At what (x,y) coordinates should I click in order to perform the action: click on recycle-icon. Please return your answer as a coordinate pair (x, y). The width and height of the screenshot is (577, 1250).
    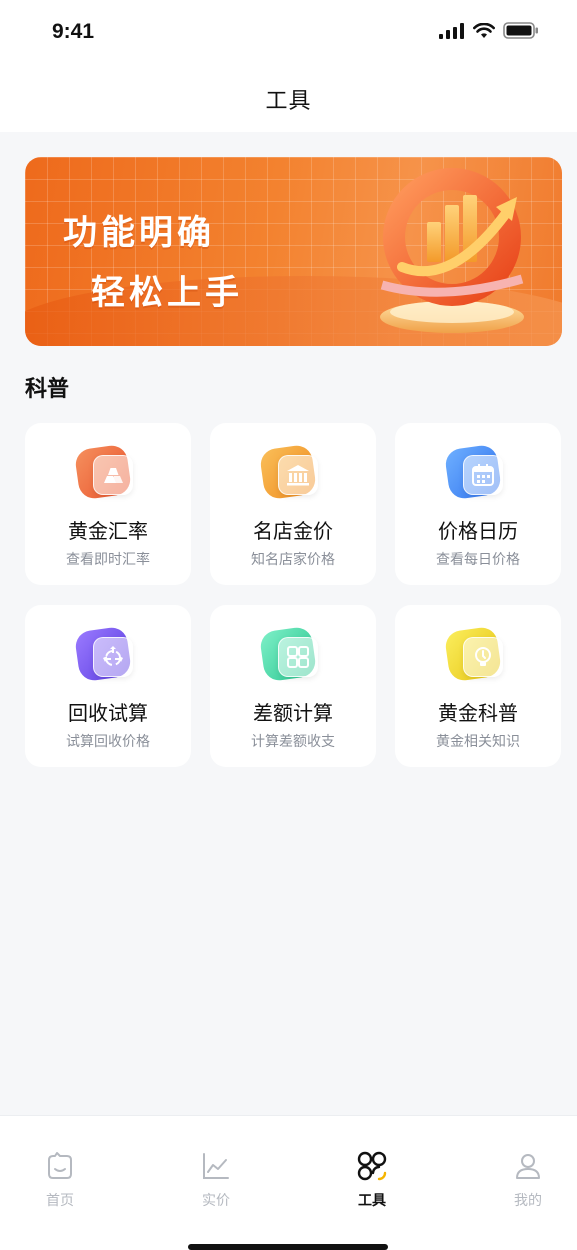
    Looking at the image, I should click on (106, 654).